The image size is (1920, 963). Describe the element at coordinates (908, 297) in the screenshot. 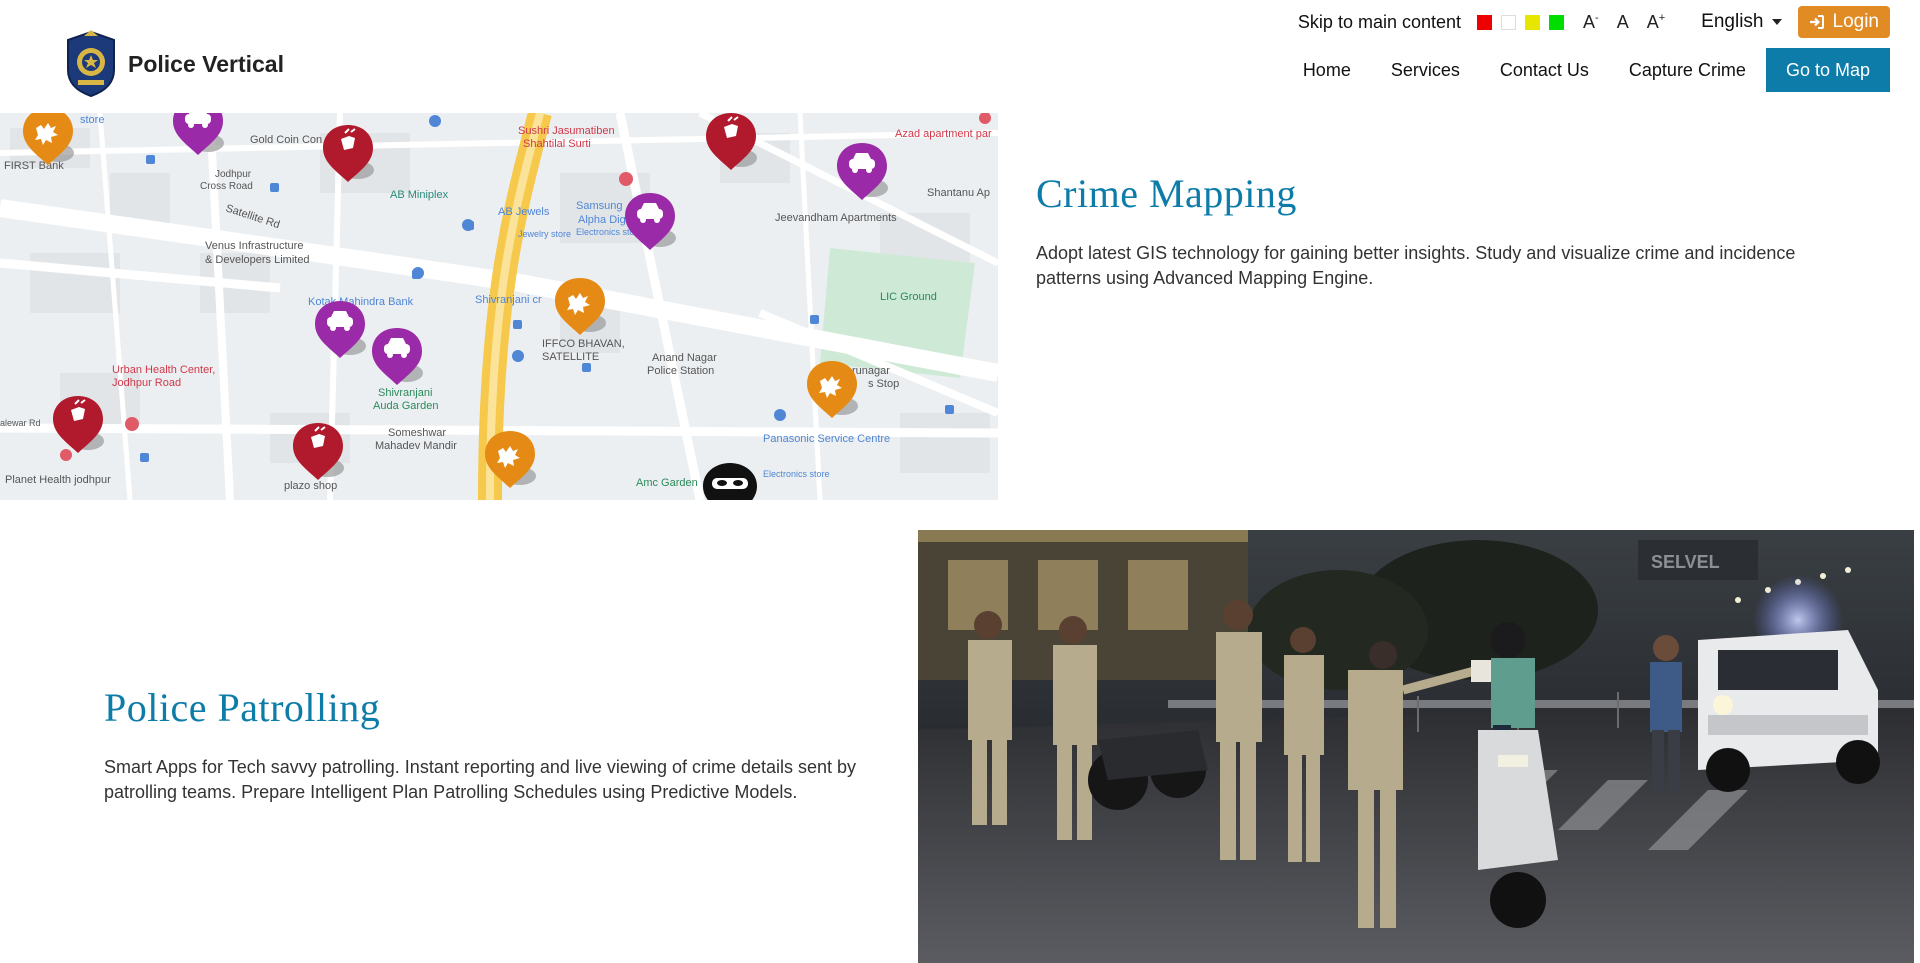

I see `map-label-lic-ground: LIC Ground` at that location.